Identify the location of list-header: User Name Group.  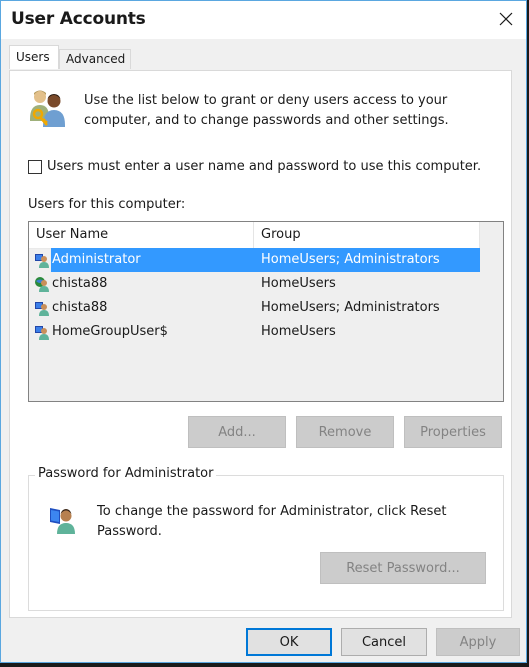
(254, 235).